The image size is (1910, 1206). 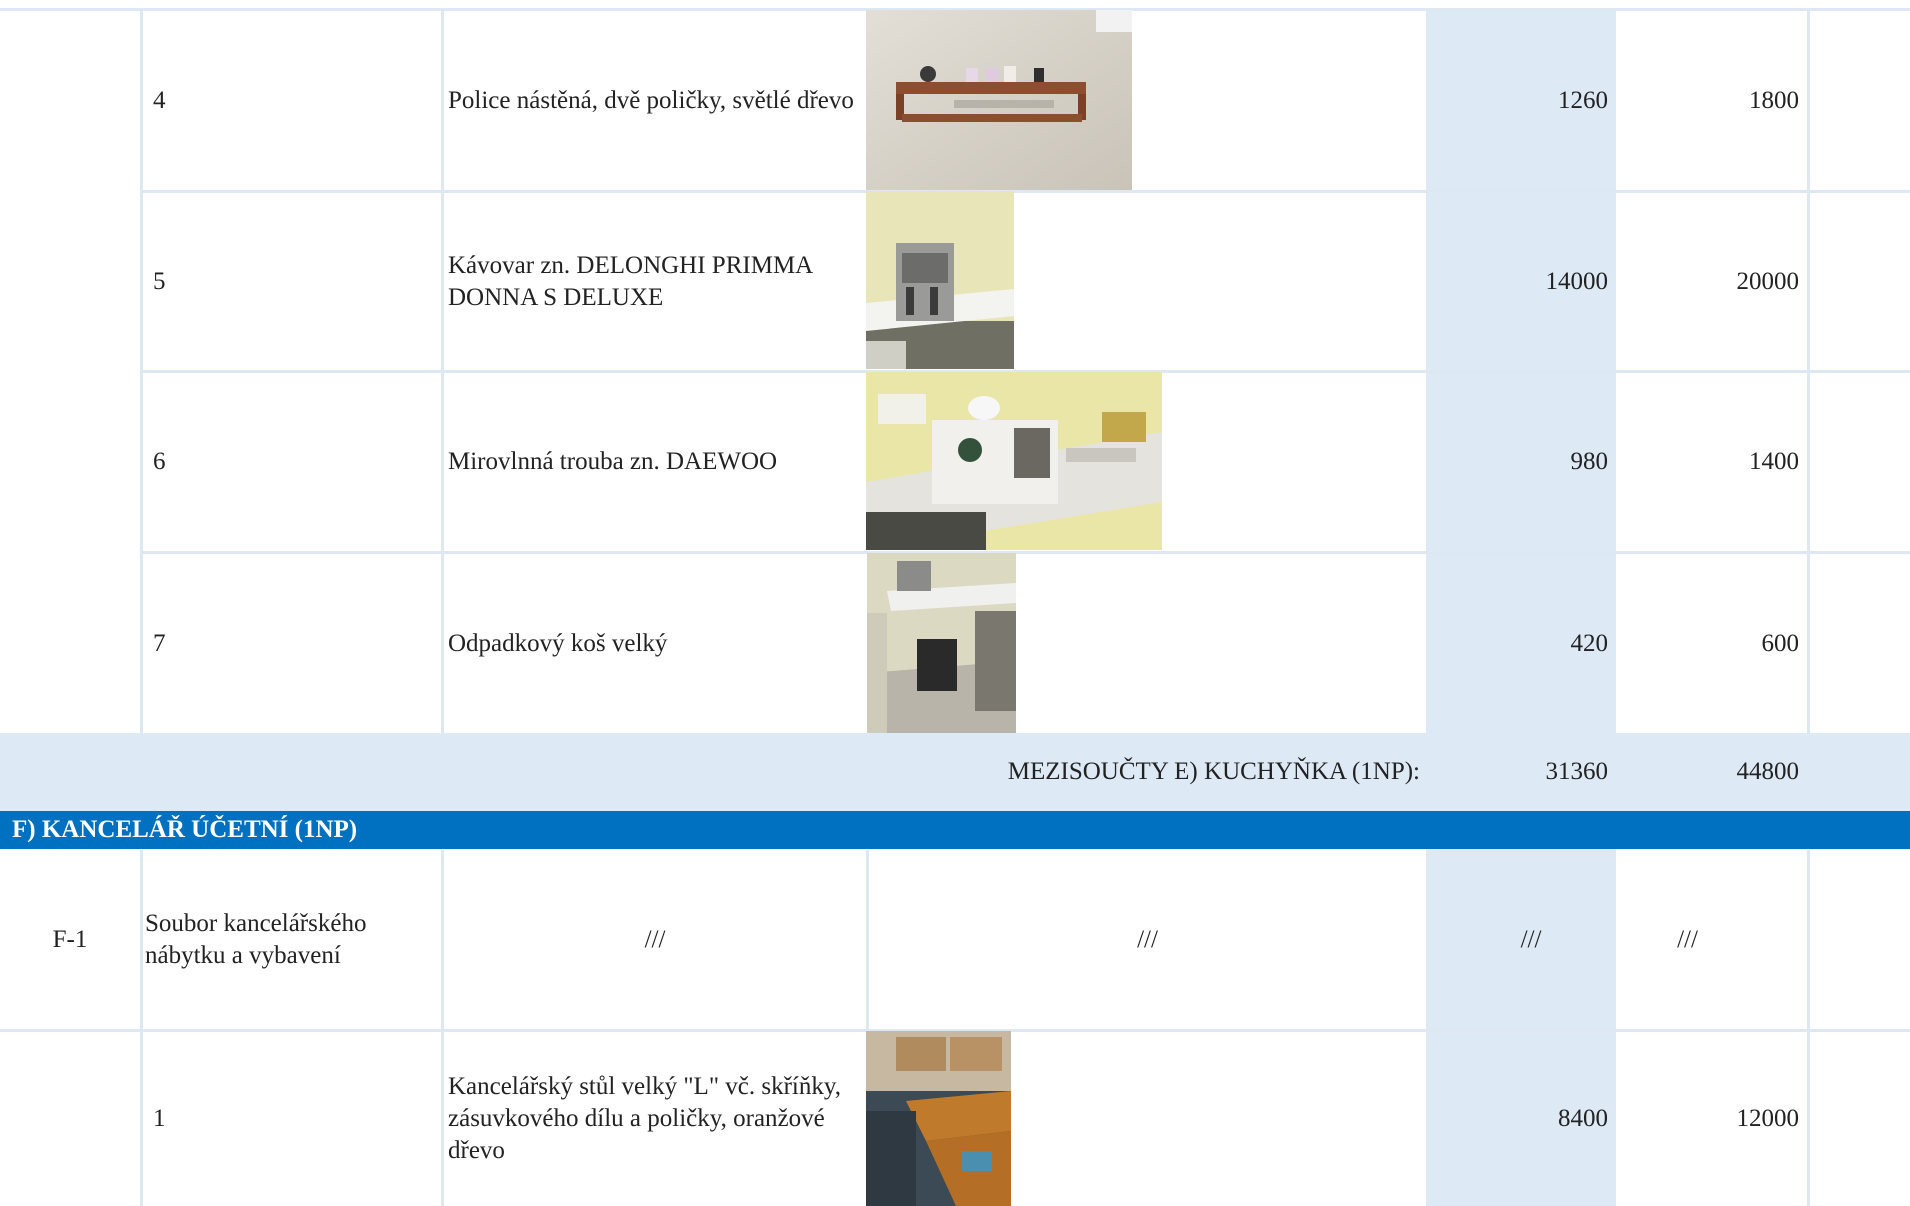 I want to click on subtotal-value-2: 44800, so click(x=1768, y=771).